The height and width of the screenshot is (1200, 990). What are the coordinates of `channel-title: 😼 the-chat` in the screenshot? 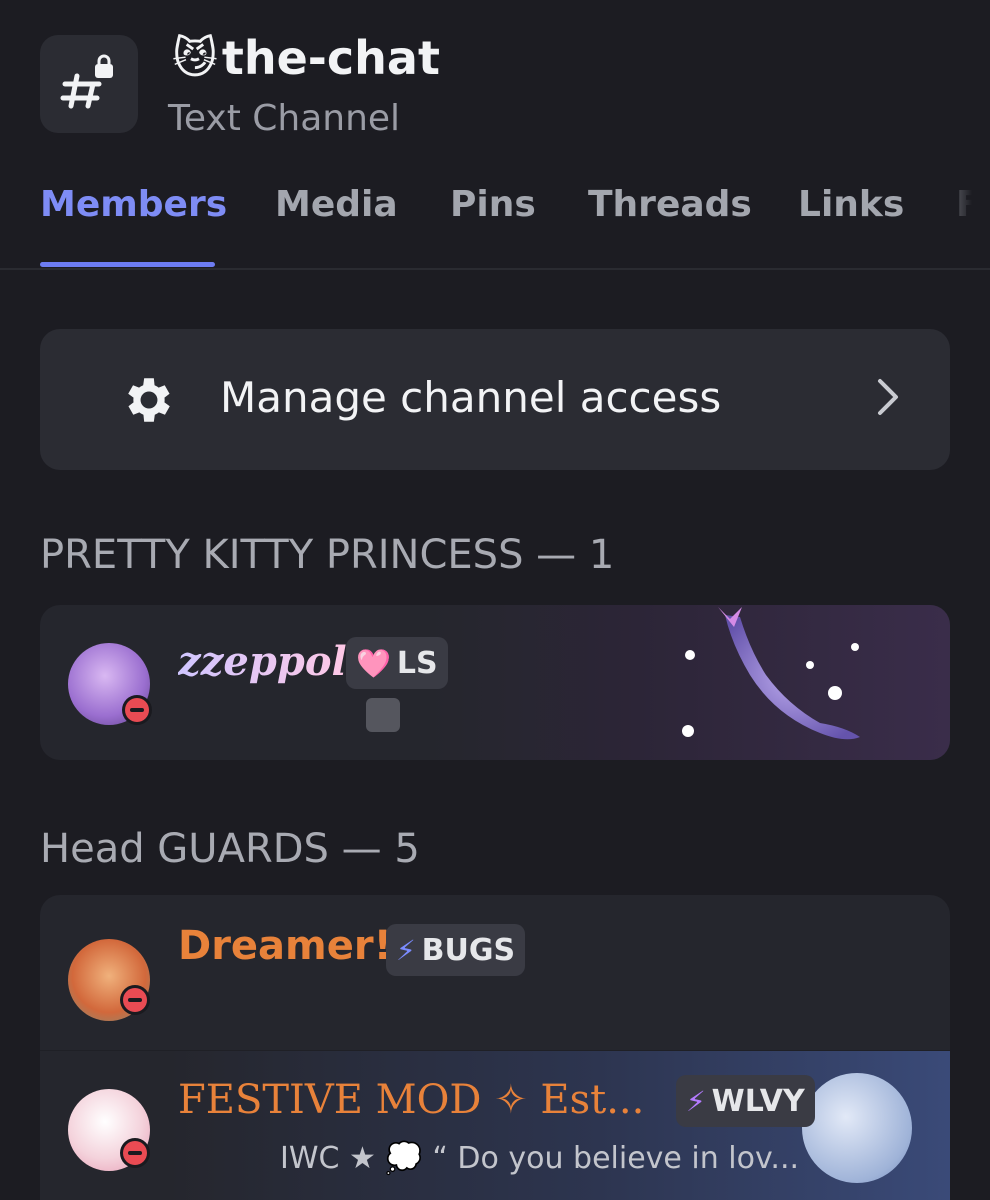 It's located at (306, 58).